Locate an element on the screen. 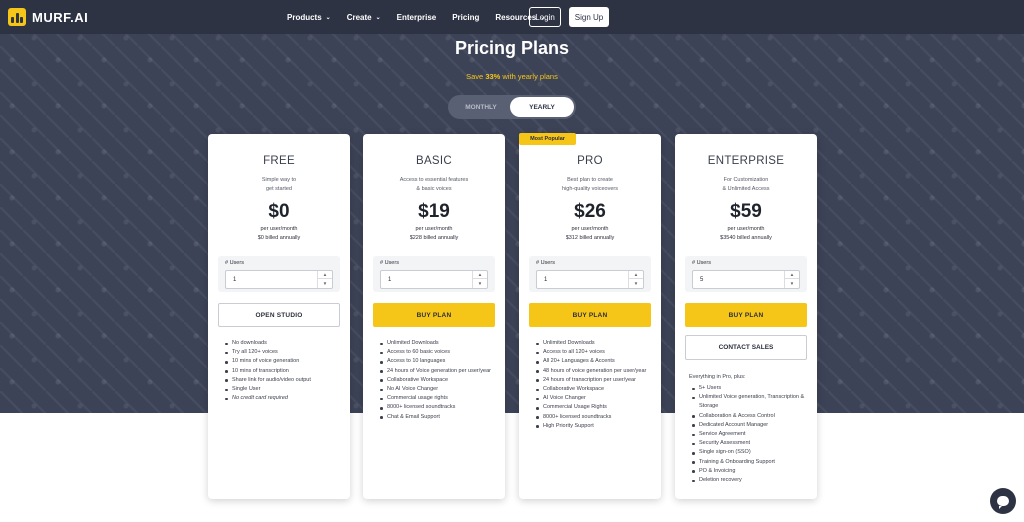 The width and height of the screenshot is (1024, 522). chevron-down-icon: ⌄ is located at coordinates (378, 17).